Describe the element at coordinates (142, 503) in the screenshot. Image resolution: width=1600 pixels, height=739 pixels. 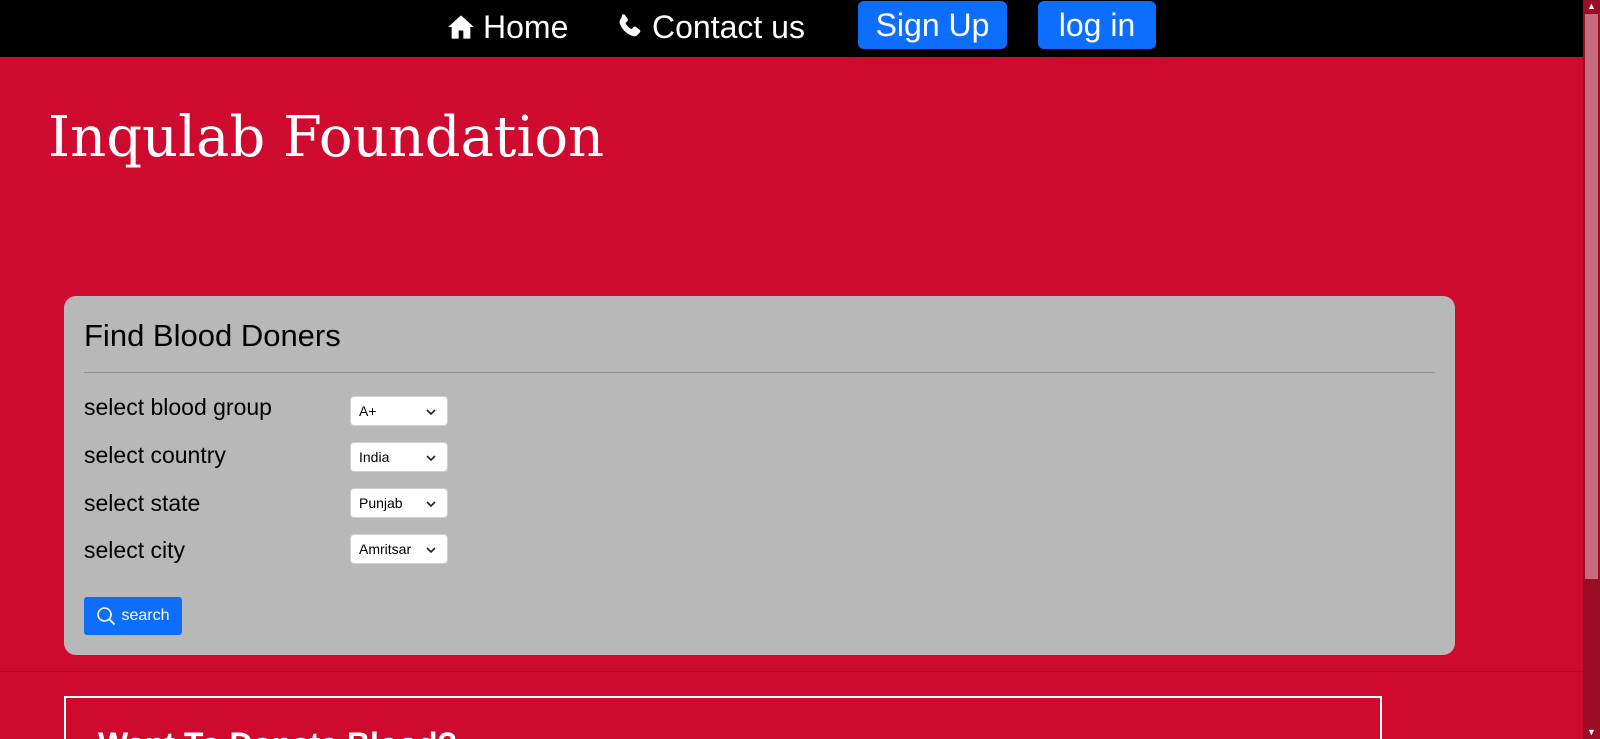
I see `state-label: select state` at that location.